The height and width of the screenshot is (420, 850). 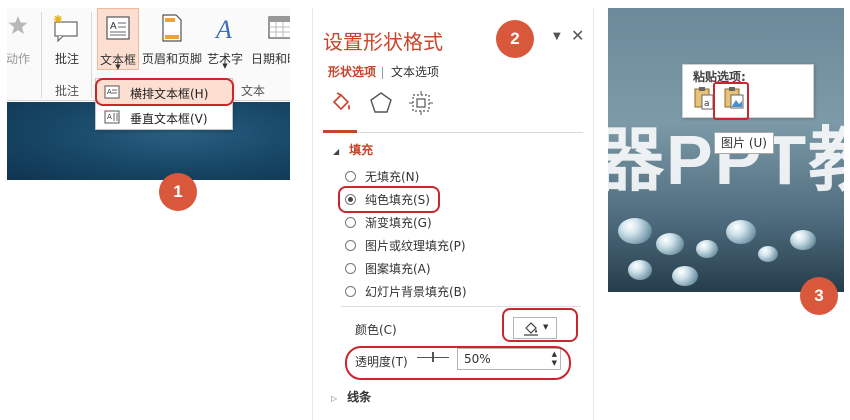 What do you see at coordinates (748, 91) in the screenshot?
I see `paste-options-popup: 粘贴选项: a` at bounding box center [748, 91].